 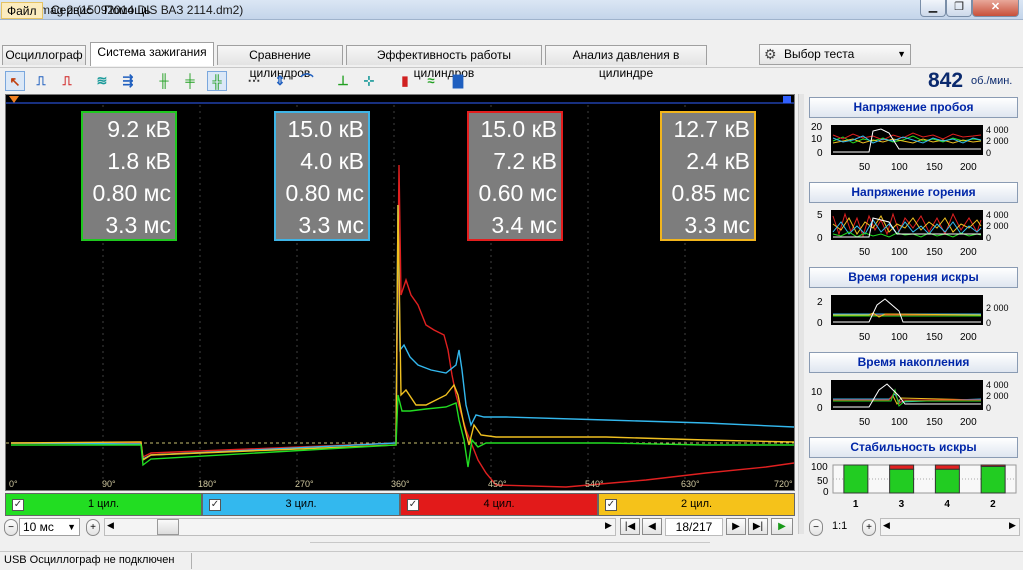 I want to click on menu-file: Файл, so click(x=22, y=10).